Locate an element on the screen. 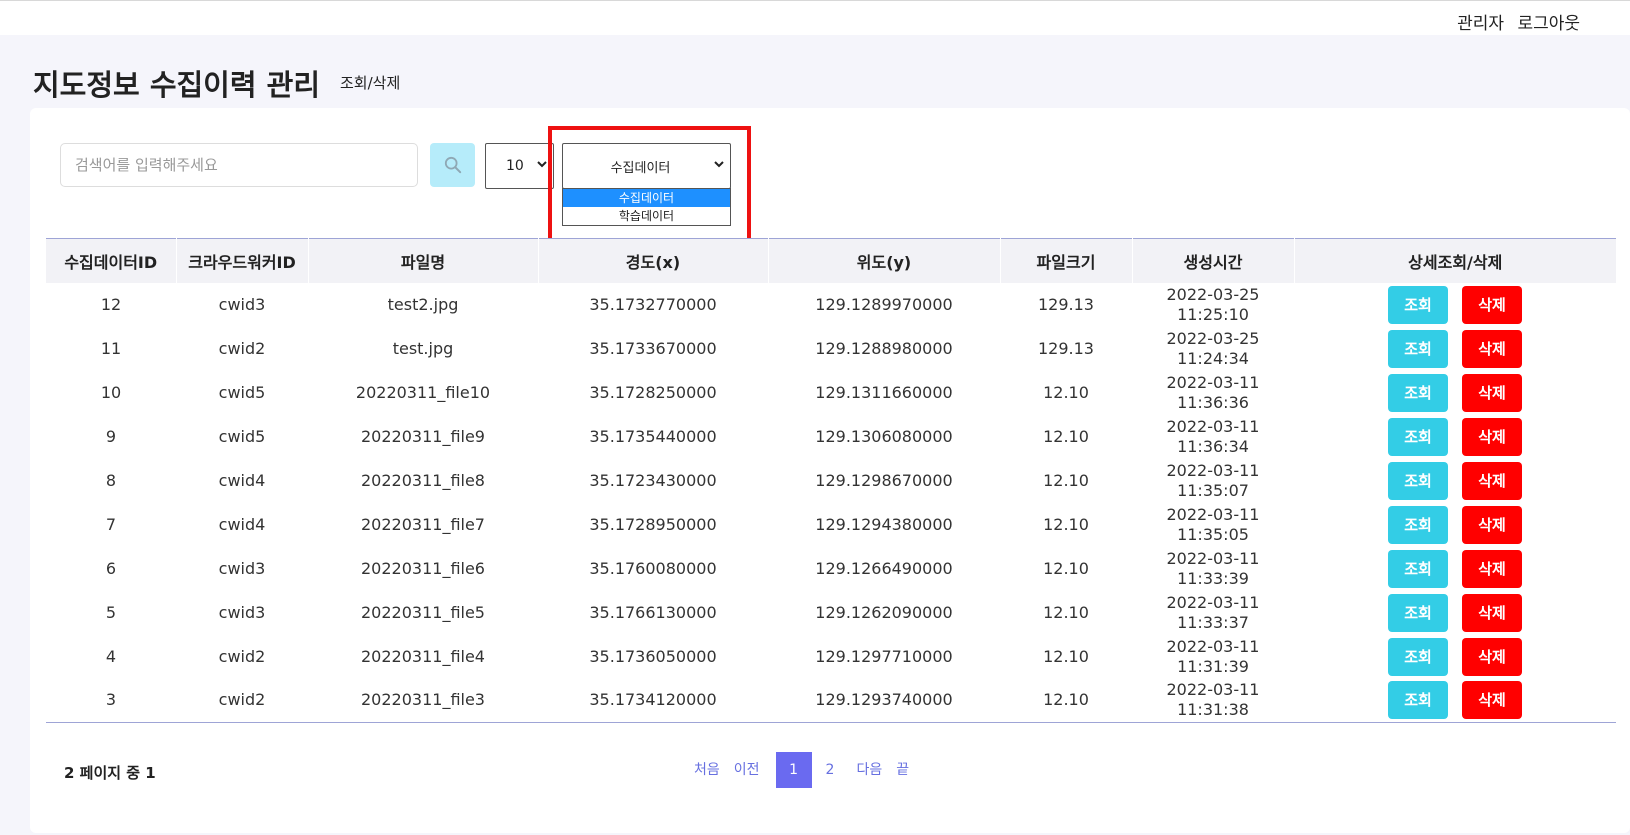 The height and width of the screenshot is (835, 1630). cell-worker: cwid4 is located at coordinates (242, 524).